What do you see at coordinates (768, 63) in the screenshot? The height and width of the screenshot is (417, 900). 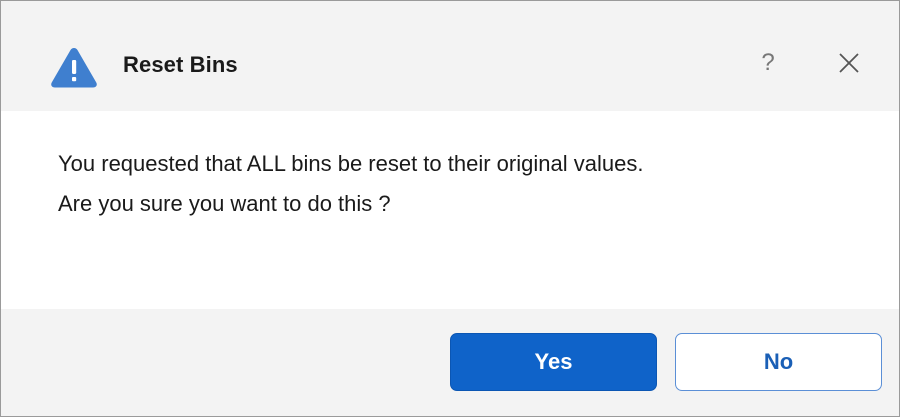 I see `help-button: ?` at bounding box center [768, 63].